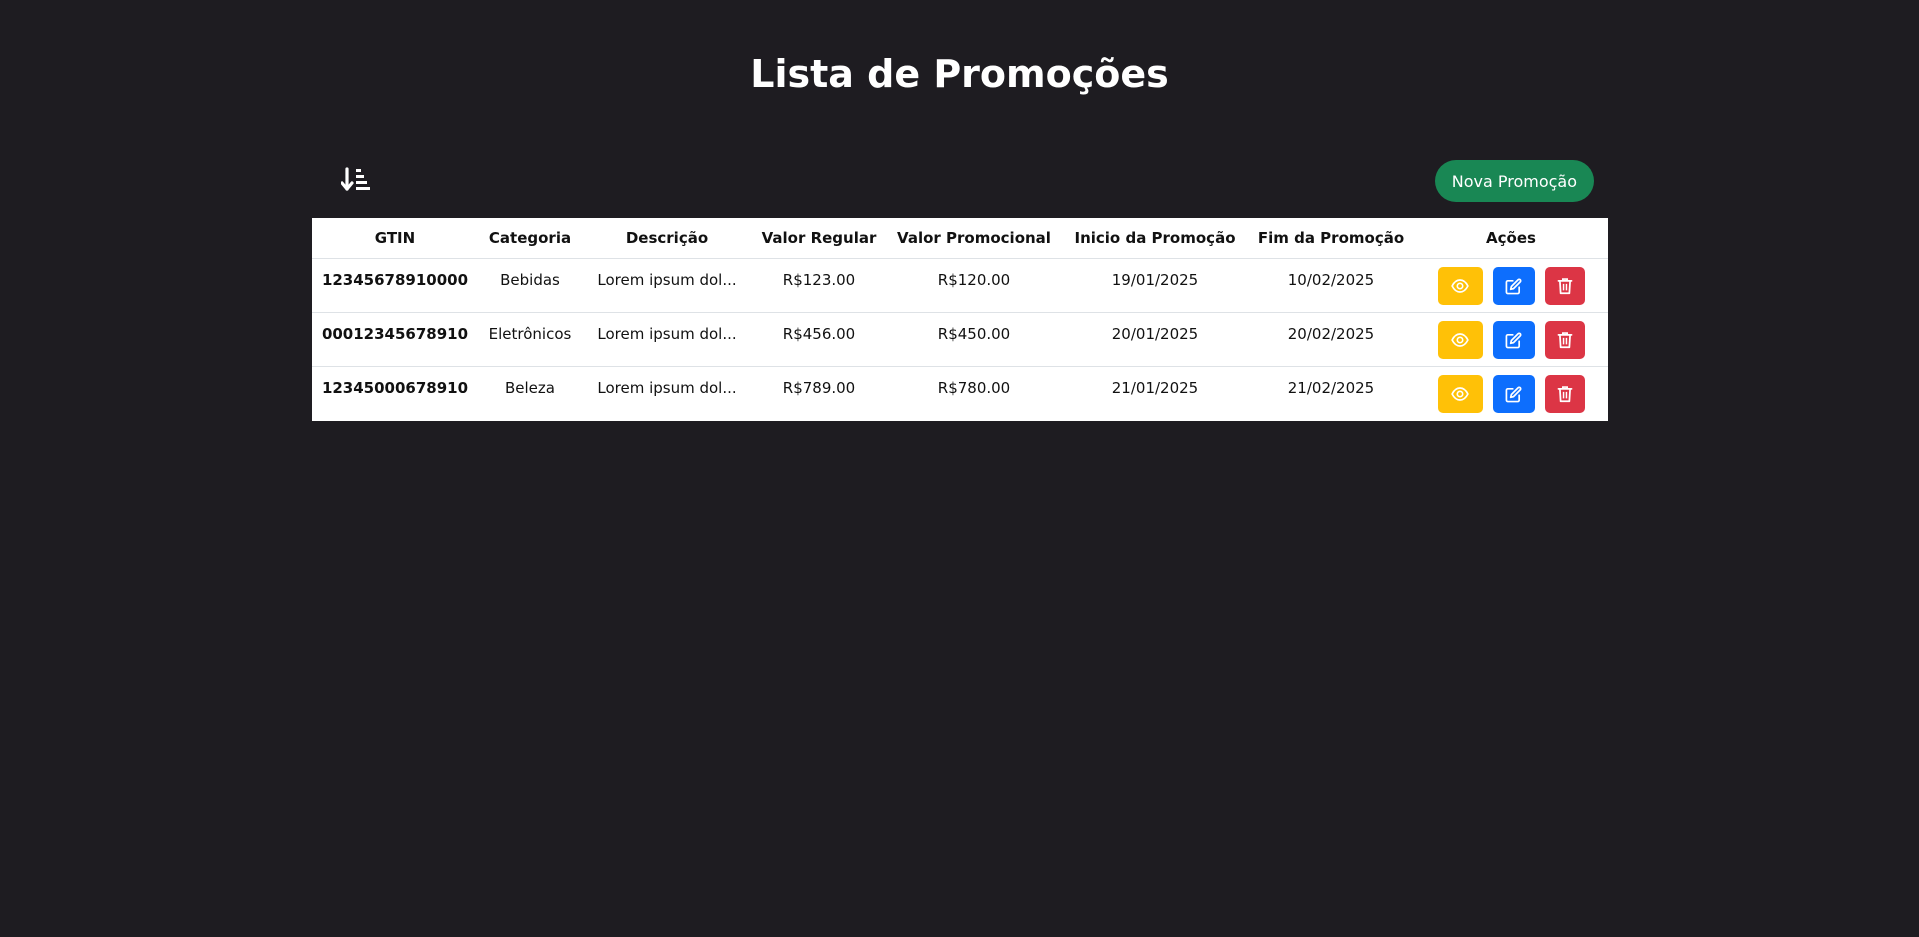 Image resolution: width=1919 pixels, height=937 pixels. I want to click on header-gtin: GTIN, so click(395, 238).